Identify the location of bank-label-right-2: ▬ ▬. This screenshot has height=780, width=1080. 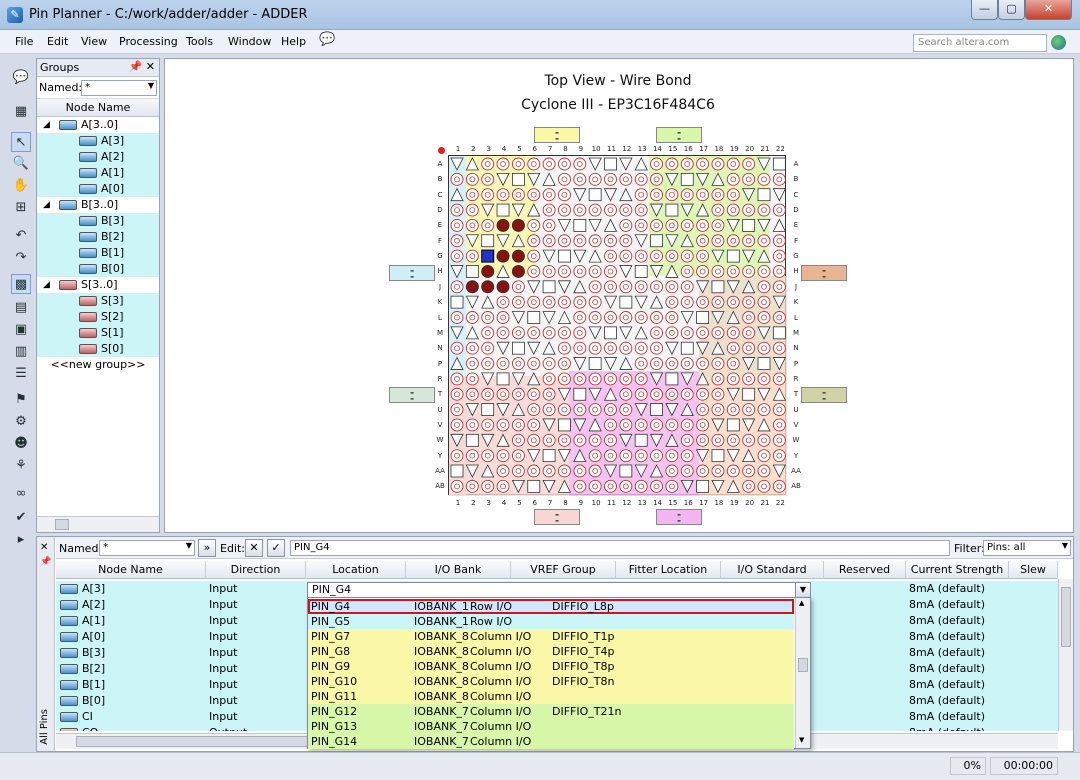
(824, 395).